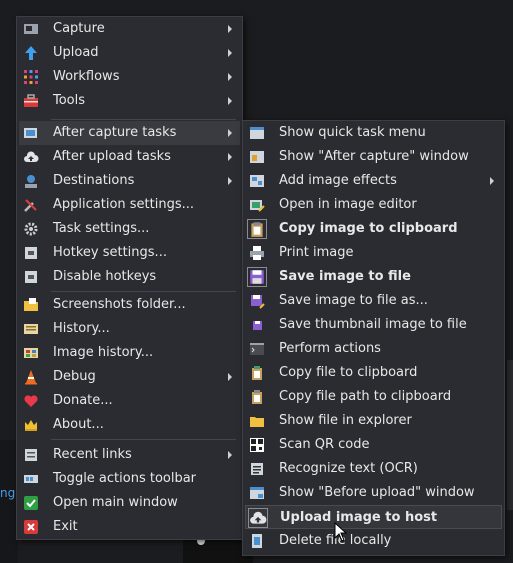 The height and width of the screenshot is (563, 513). I want to click on floppy-disk-icon, so click(257, 277).